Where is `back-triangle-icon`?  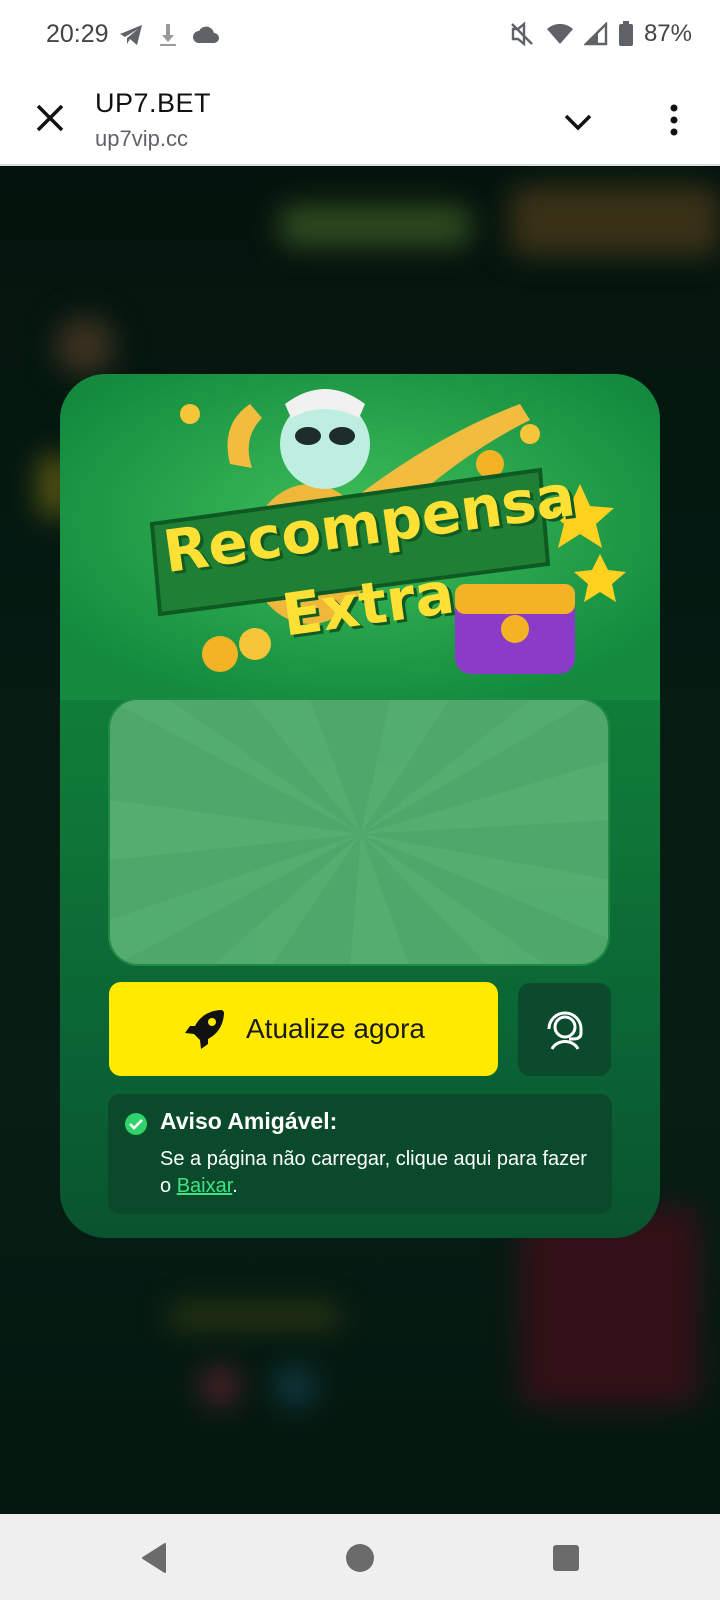
back-triangle-icon is located at coordinates (154, 1558).